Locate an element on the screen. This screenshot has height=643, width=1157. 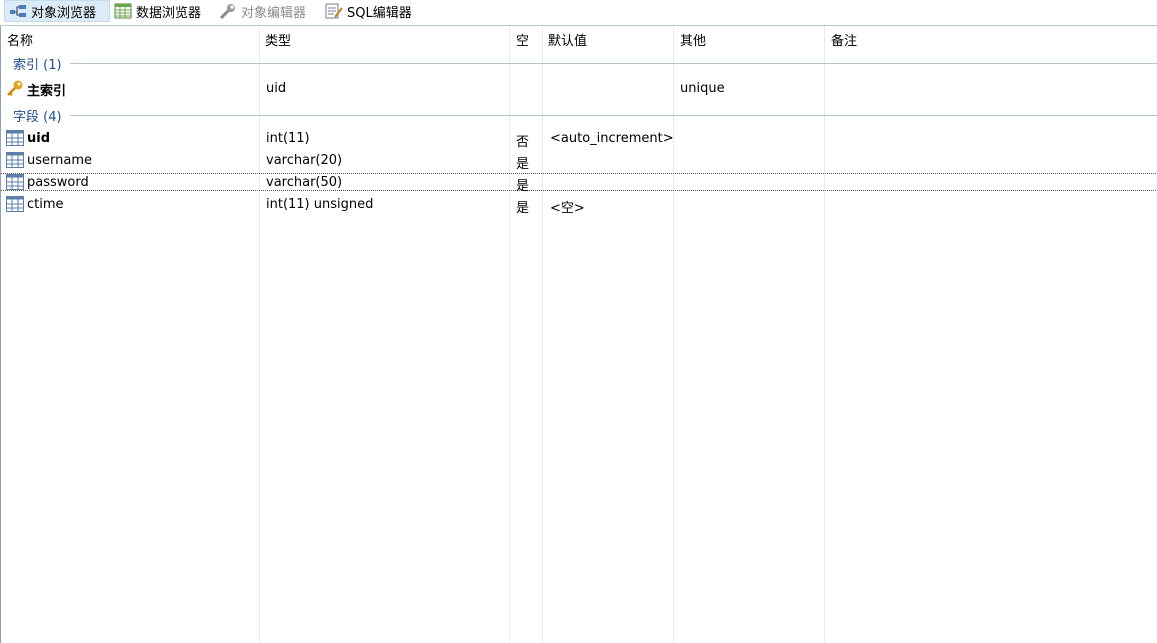
object-browser-label: 对象浏览器 is located at coordinates (64, 13).